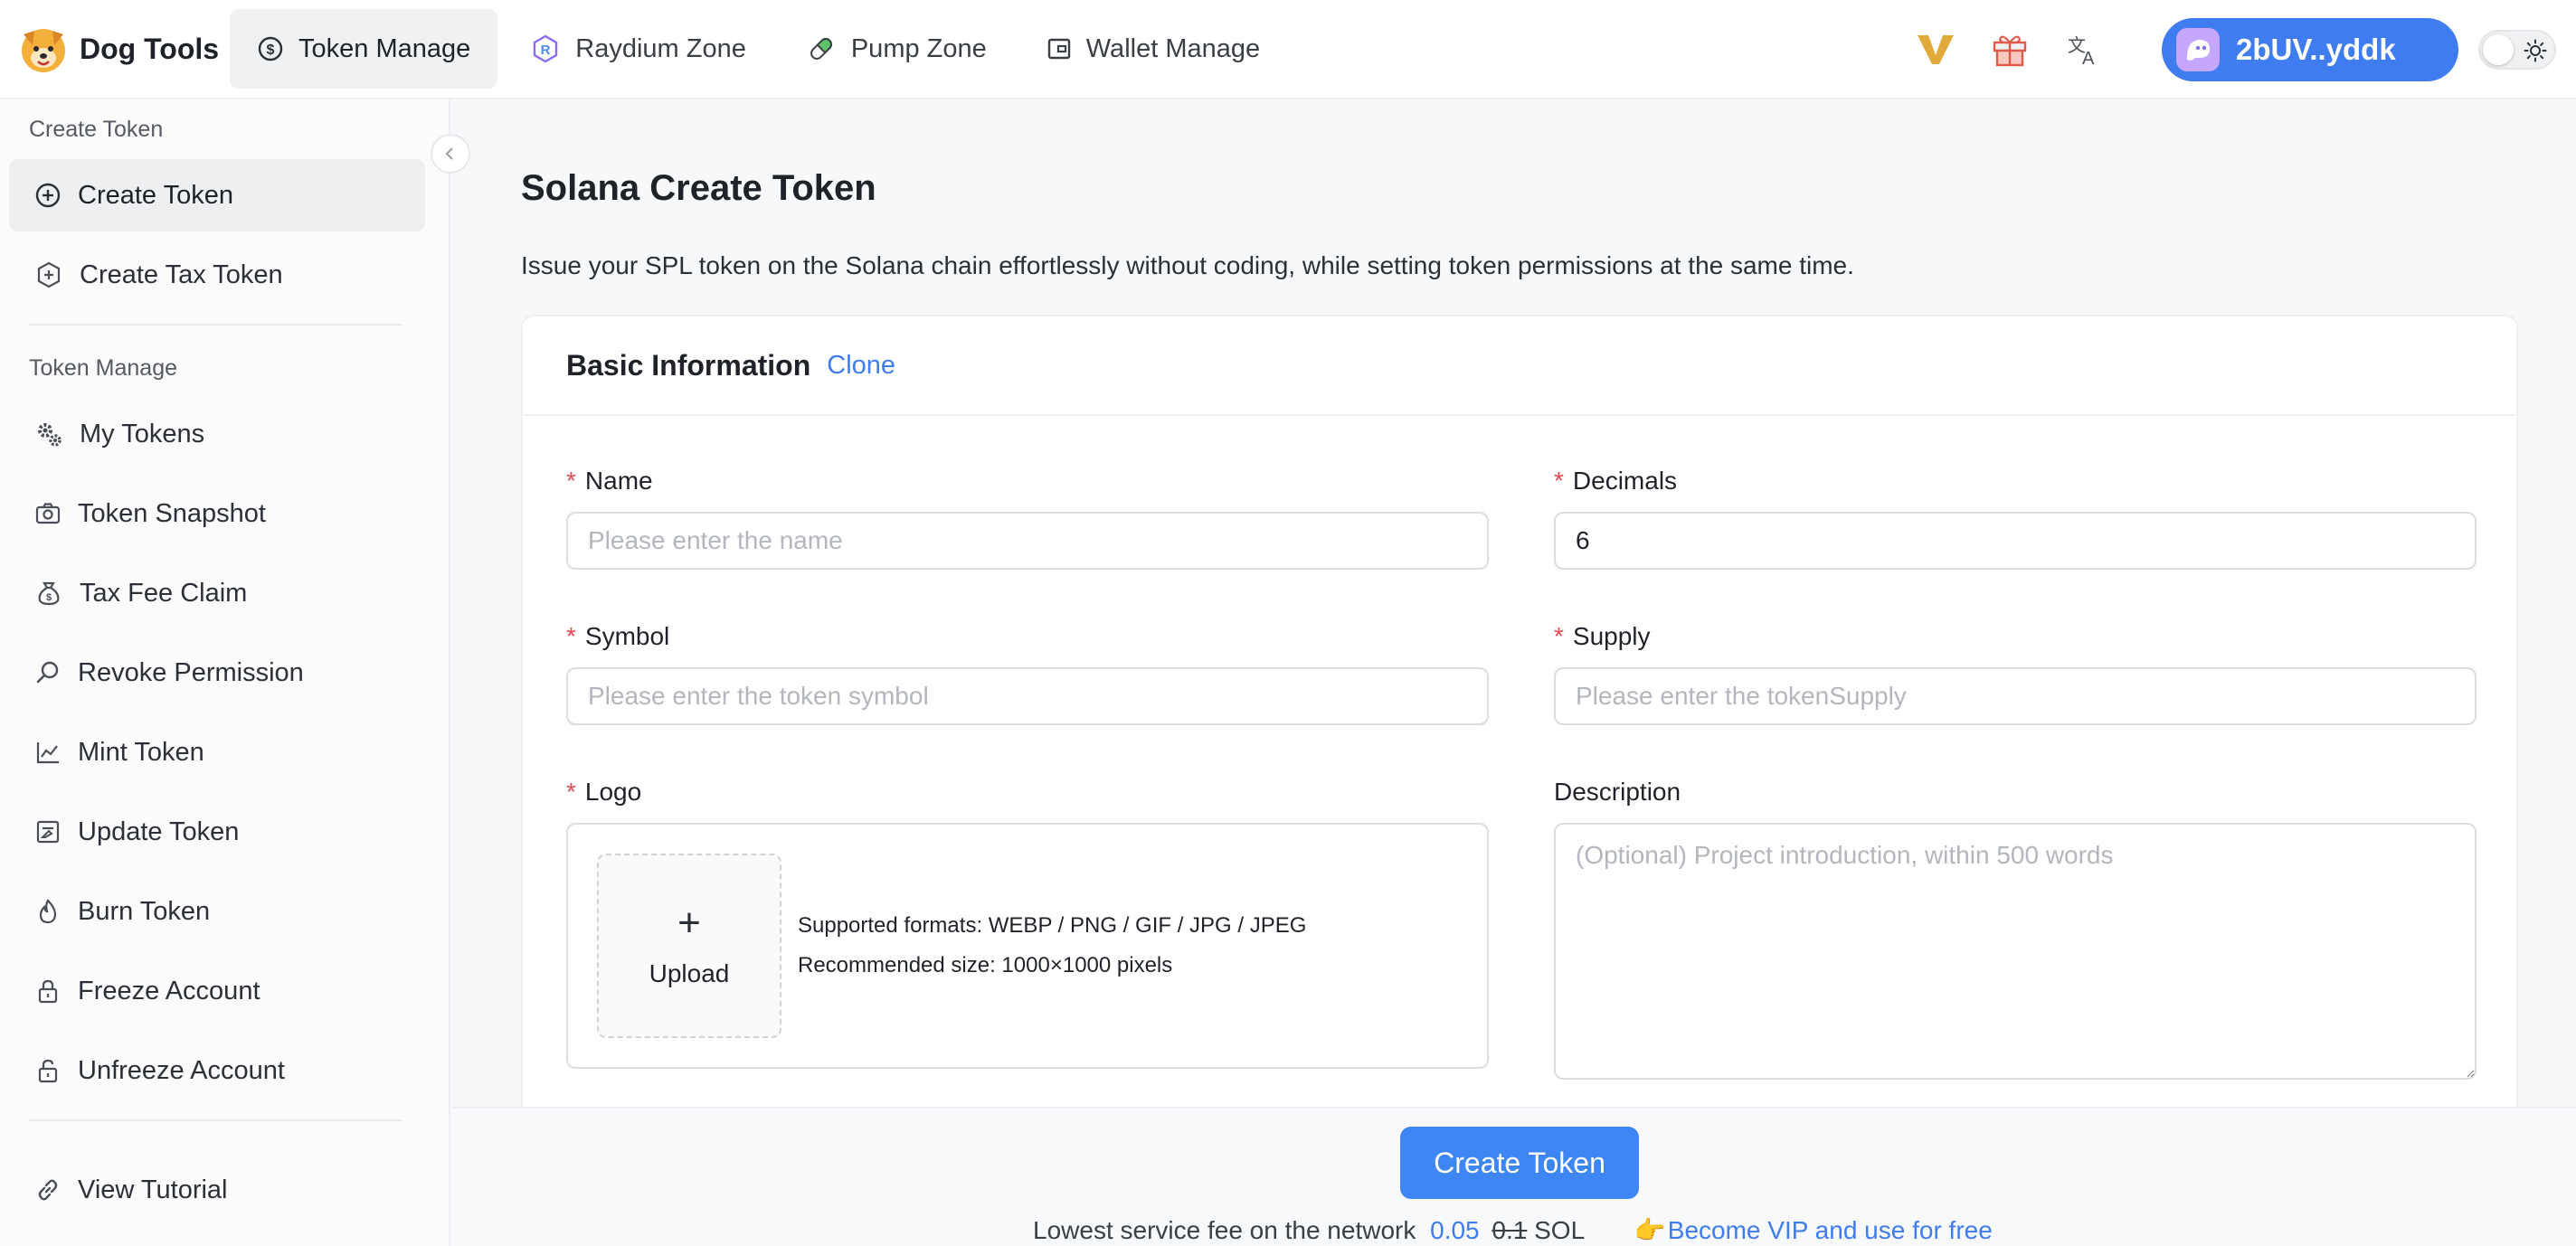 The image size is (2576, 1246). Describe the element at coordinates (182, 1070) in the screenshot. I see `sidebar-item-label: Unfreeze Account` at that location.